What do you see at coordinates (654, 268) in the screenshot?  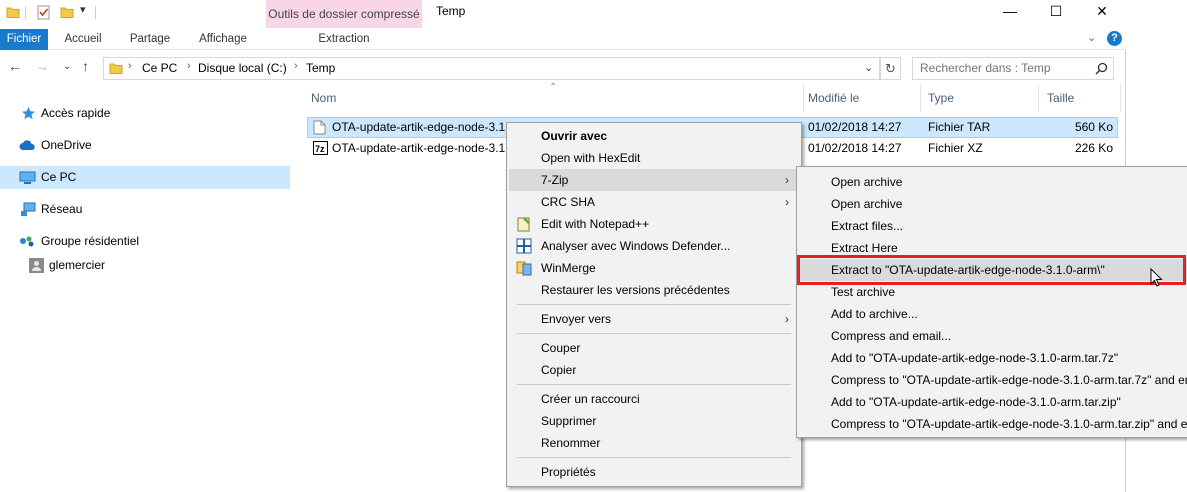 I see `menu-item-winmerge: WinMerge` at bounding box center [654, 268].